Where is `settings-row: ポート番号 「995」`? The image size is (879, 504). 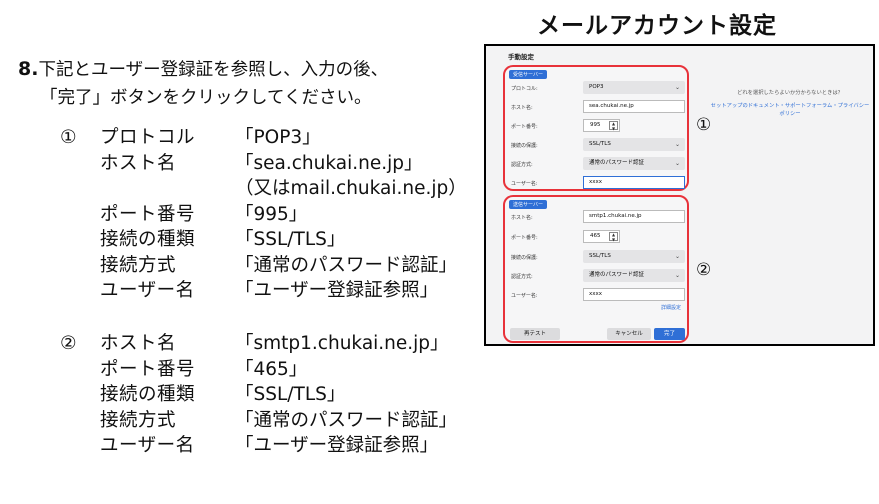 settings-row: ポート番号 「995」 is located at coordinates (263, 215).